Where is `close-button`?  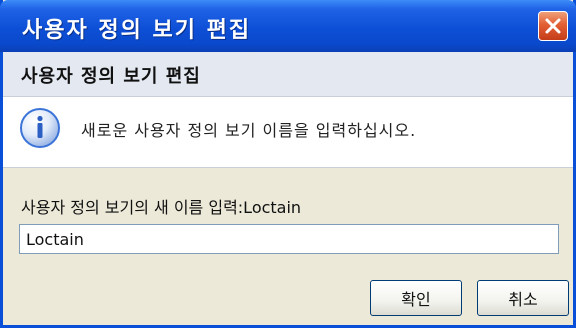 close-button is located at coordinates (553, 26).